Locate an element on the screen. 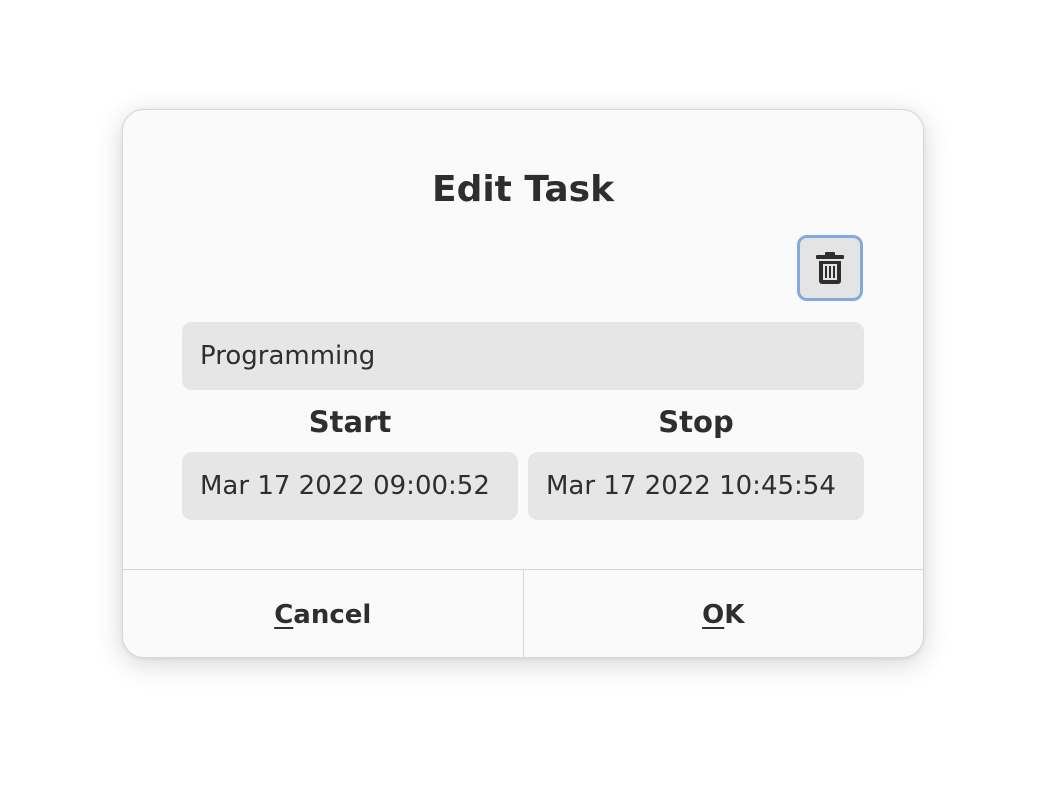 This screenshot has height=792, width=1046. stop-label: Stop is located at coordinates (696, 422).